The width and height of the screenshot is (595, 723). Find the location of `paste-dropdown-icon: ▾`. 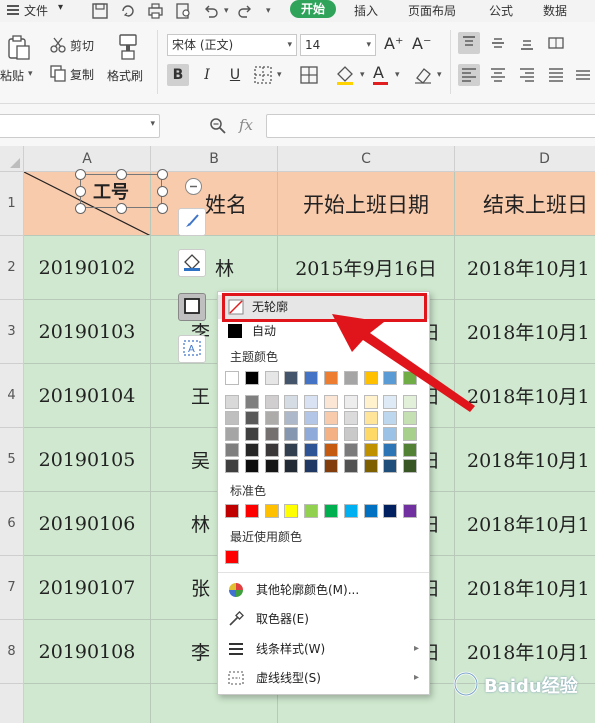

paste-dropdown-icon: ▾ is located at coordinates (30, 74).